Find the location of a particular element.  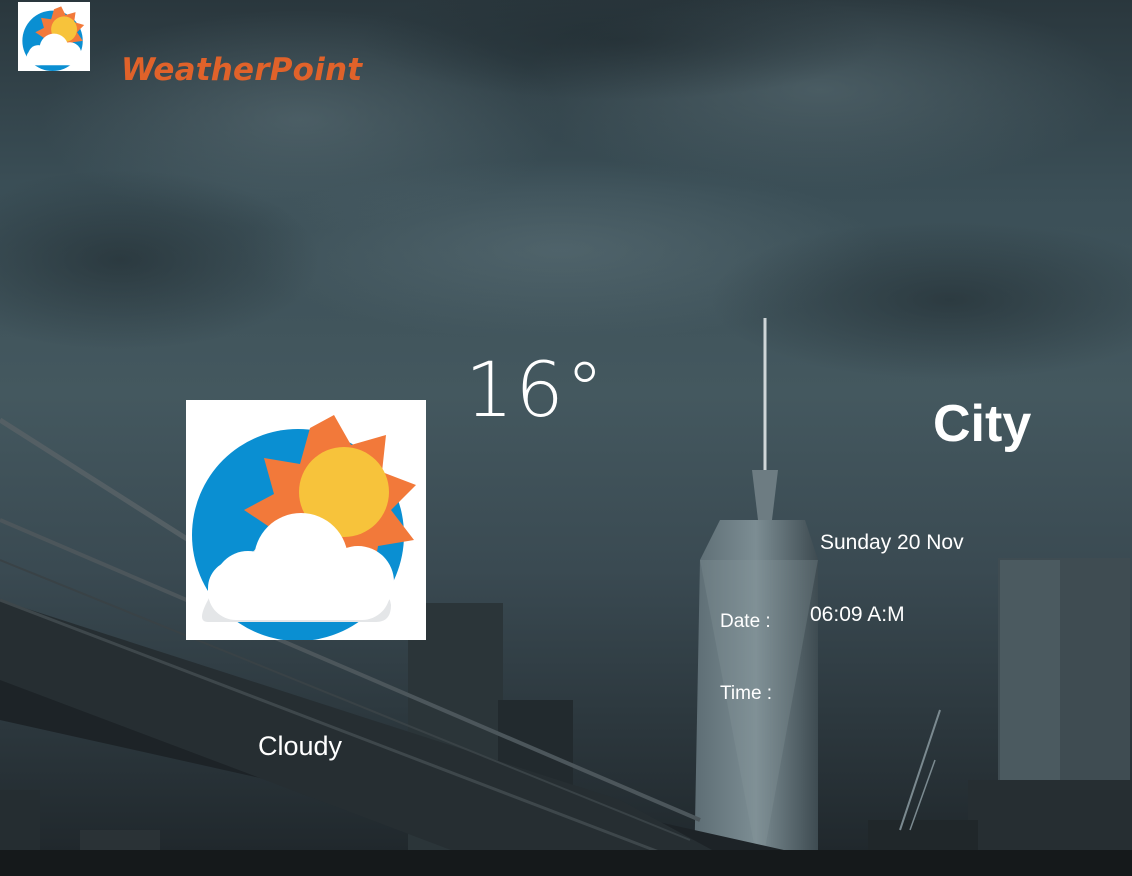

weather-condition-image is located at coordinates (306, 520).